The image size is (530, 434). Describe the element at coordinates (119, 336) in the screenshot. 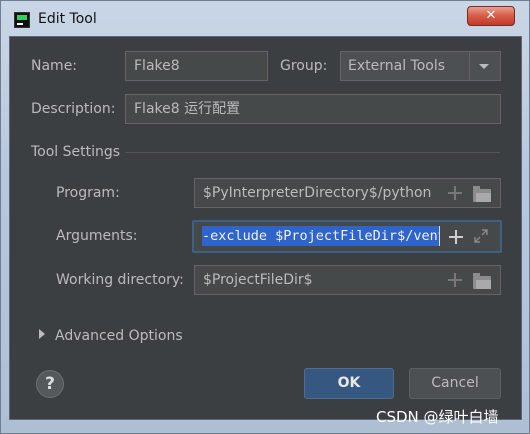

I see `advanced-options-toggle: Advanced Options` at that location.